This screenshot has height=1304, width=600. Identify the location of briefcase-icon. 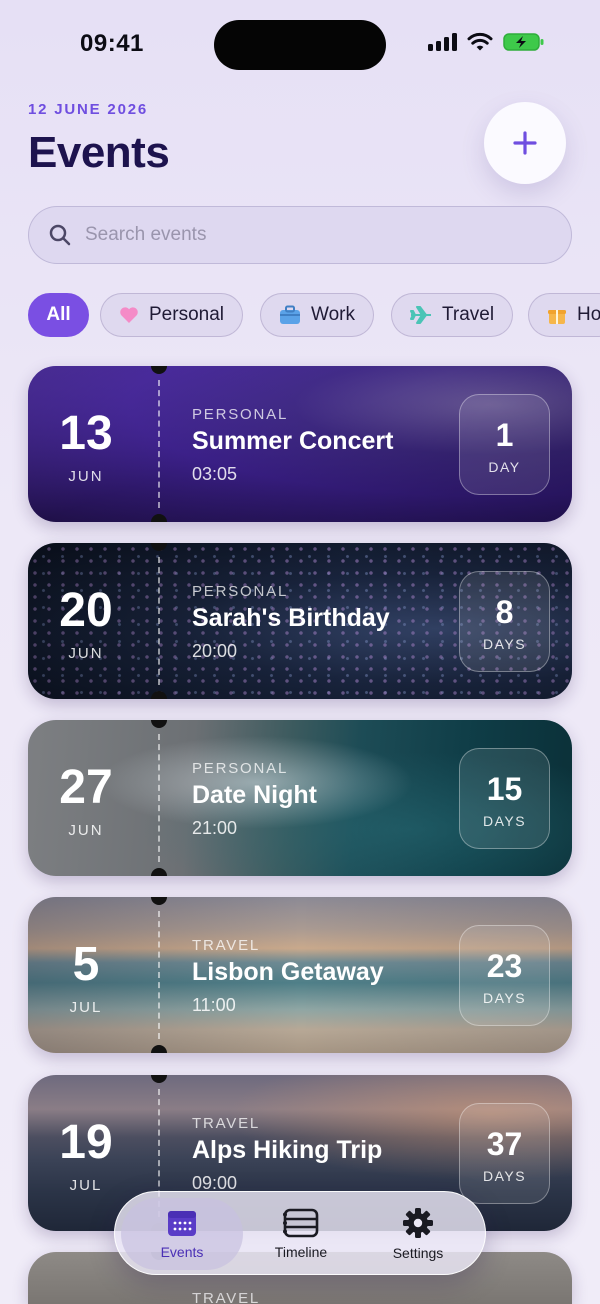
(290, 315).